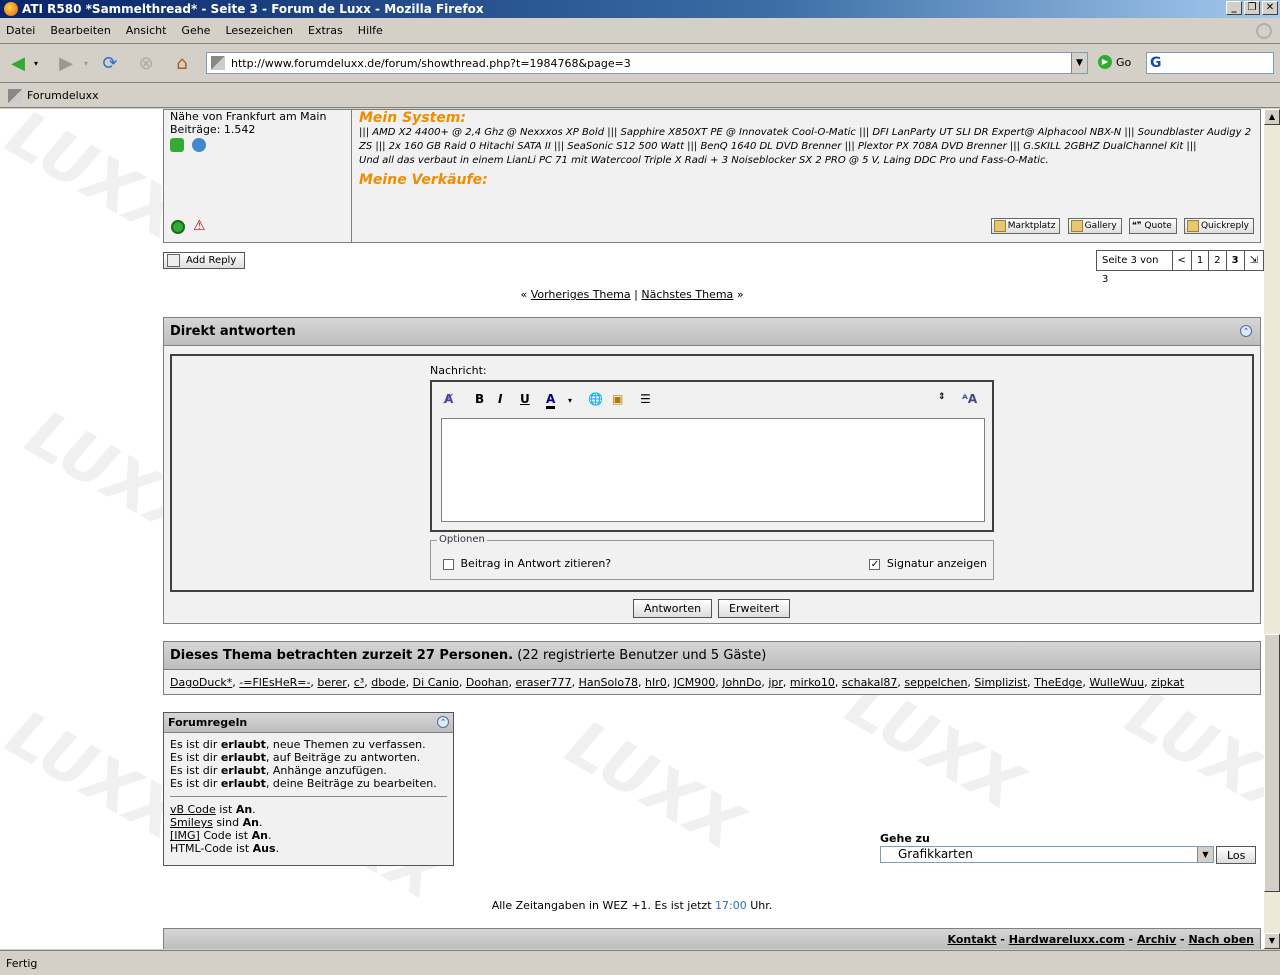 The image size is (1280, 975). I want to click on bold-icon: B, so click(479, 399).